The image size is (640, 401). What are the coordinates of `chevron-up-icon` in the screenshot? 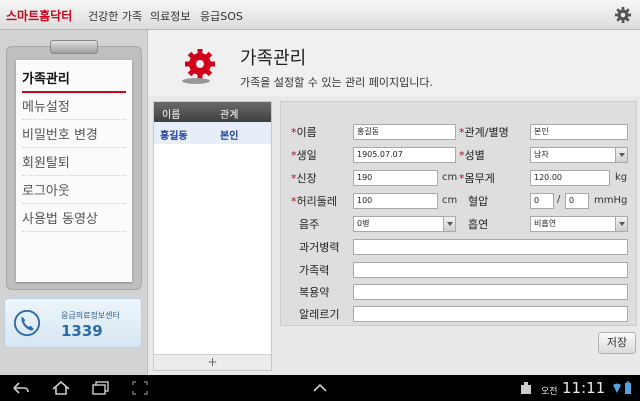 It's located at (320, 388).